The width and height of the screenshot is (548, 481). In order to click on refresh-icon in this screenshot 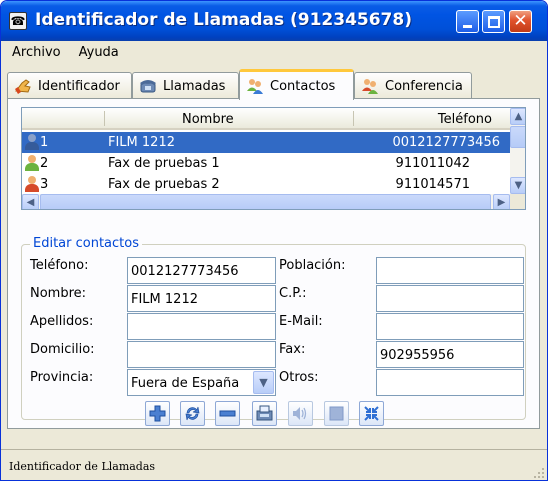, I will do `click(192, 413)`.